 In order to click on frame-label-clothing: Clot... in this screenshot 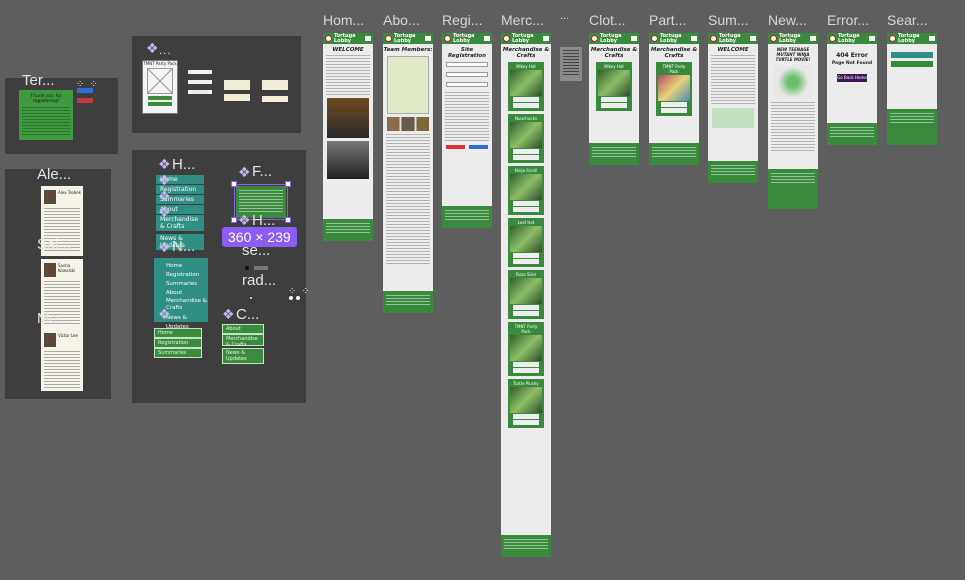, I will do `click(607, 20)`.